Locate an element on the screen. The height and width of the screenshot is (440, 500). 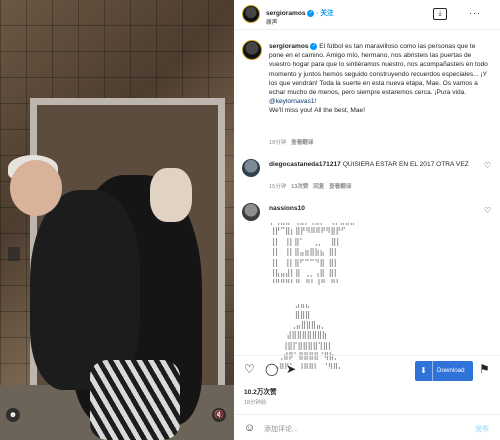
comment-likes: 13次赞 is located at coordinates (299, 187).